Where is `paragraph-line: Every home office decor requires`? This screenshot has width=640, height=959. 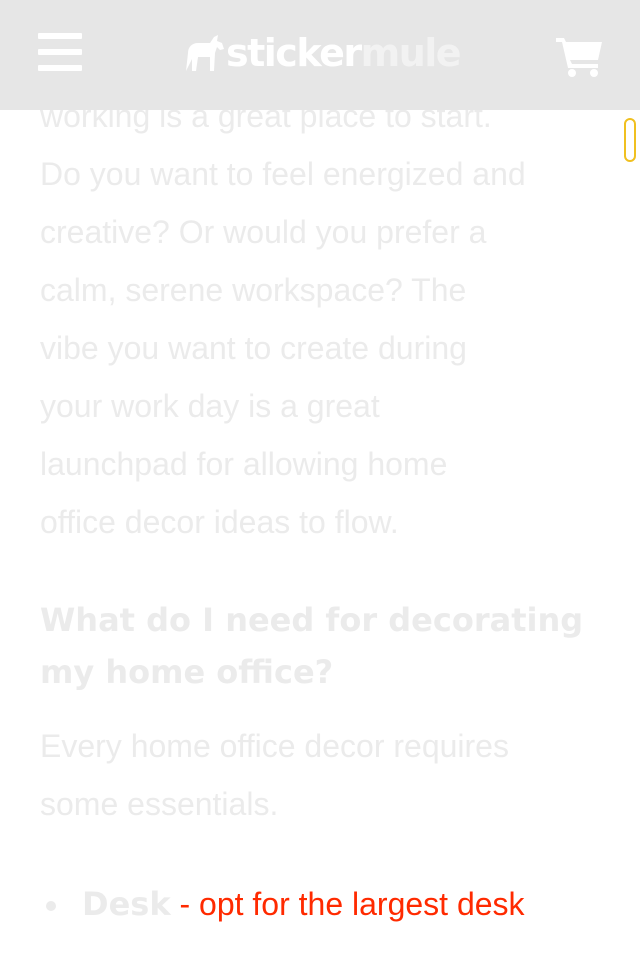
paragraph-line: Every home office decor requires is located at coordinates (274, 746).